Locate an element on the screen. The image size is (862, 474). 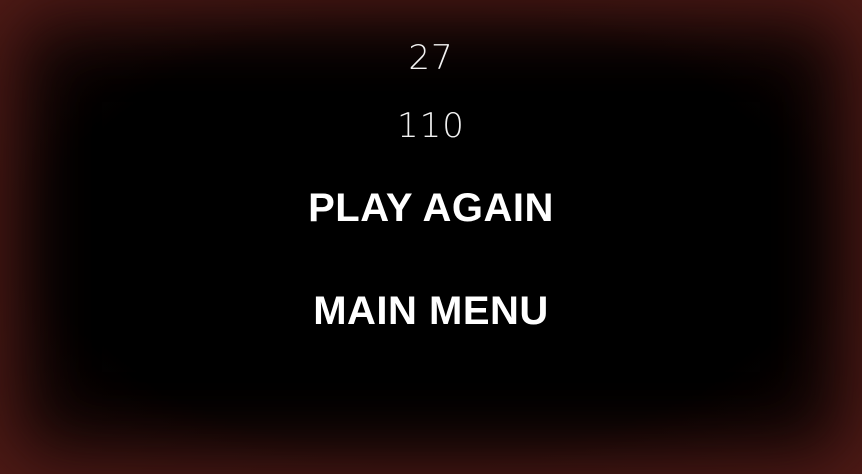
main-menu-label: MAIN MENU is located at coordinates (431, 311).